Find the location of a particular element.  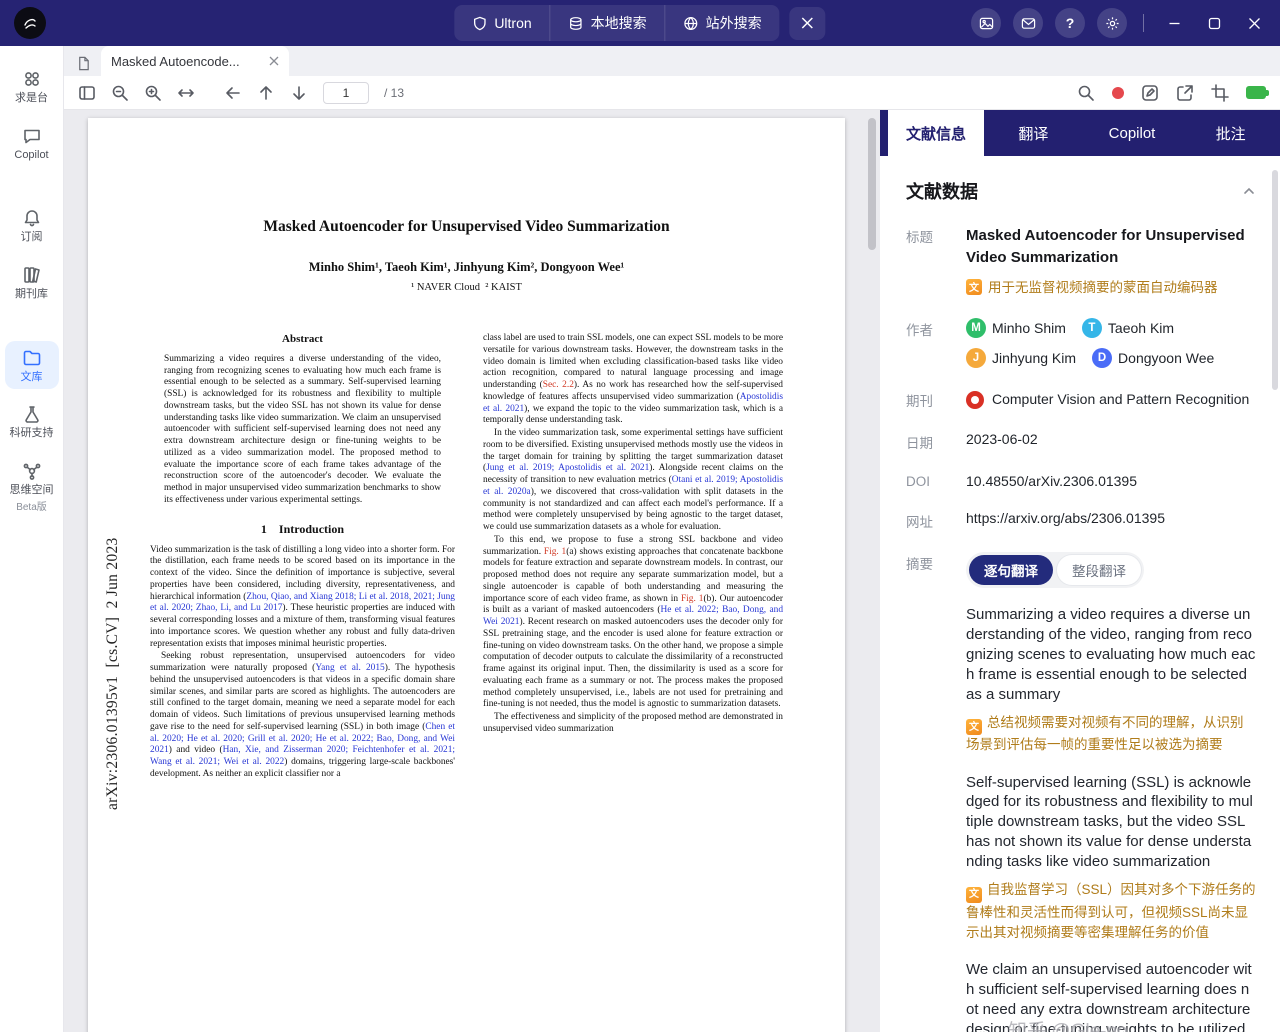

tab-literature-info: 文献信息 is located at coordinates (936, 133).